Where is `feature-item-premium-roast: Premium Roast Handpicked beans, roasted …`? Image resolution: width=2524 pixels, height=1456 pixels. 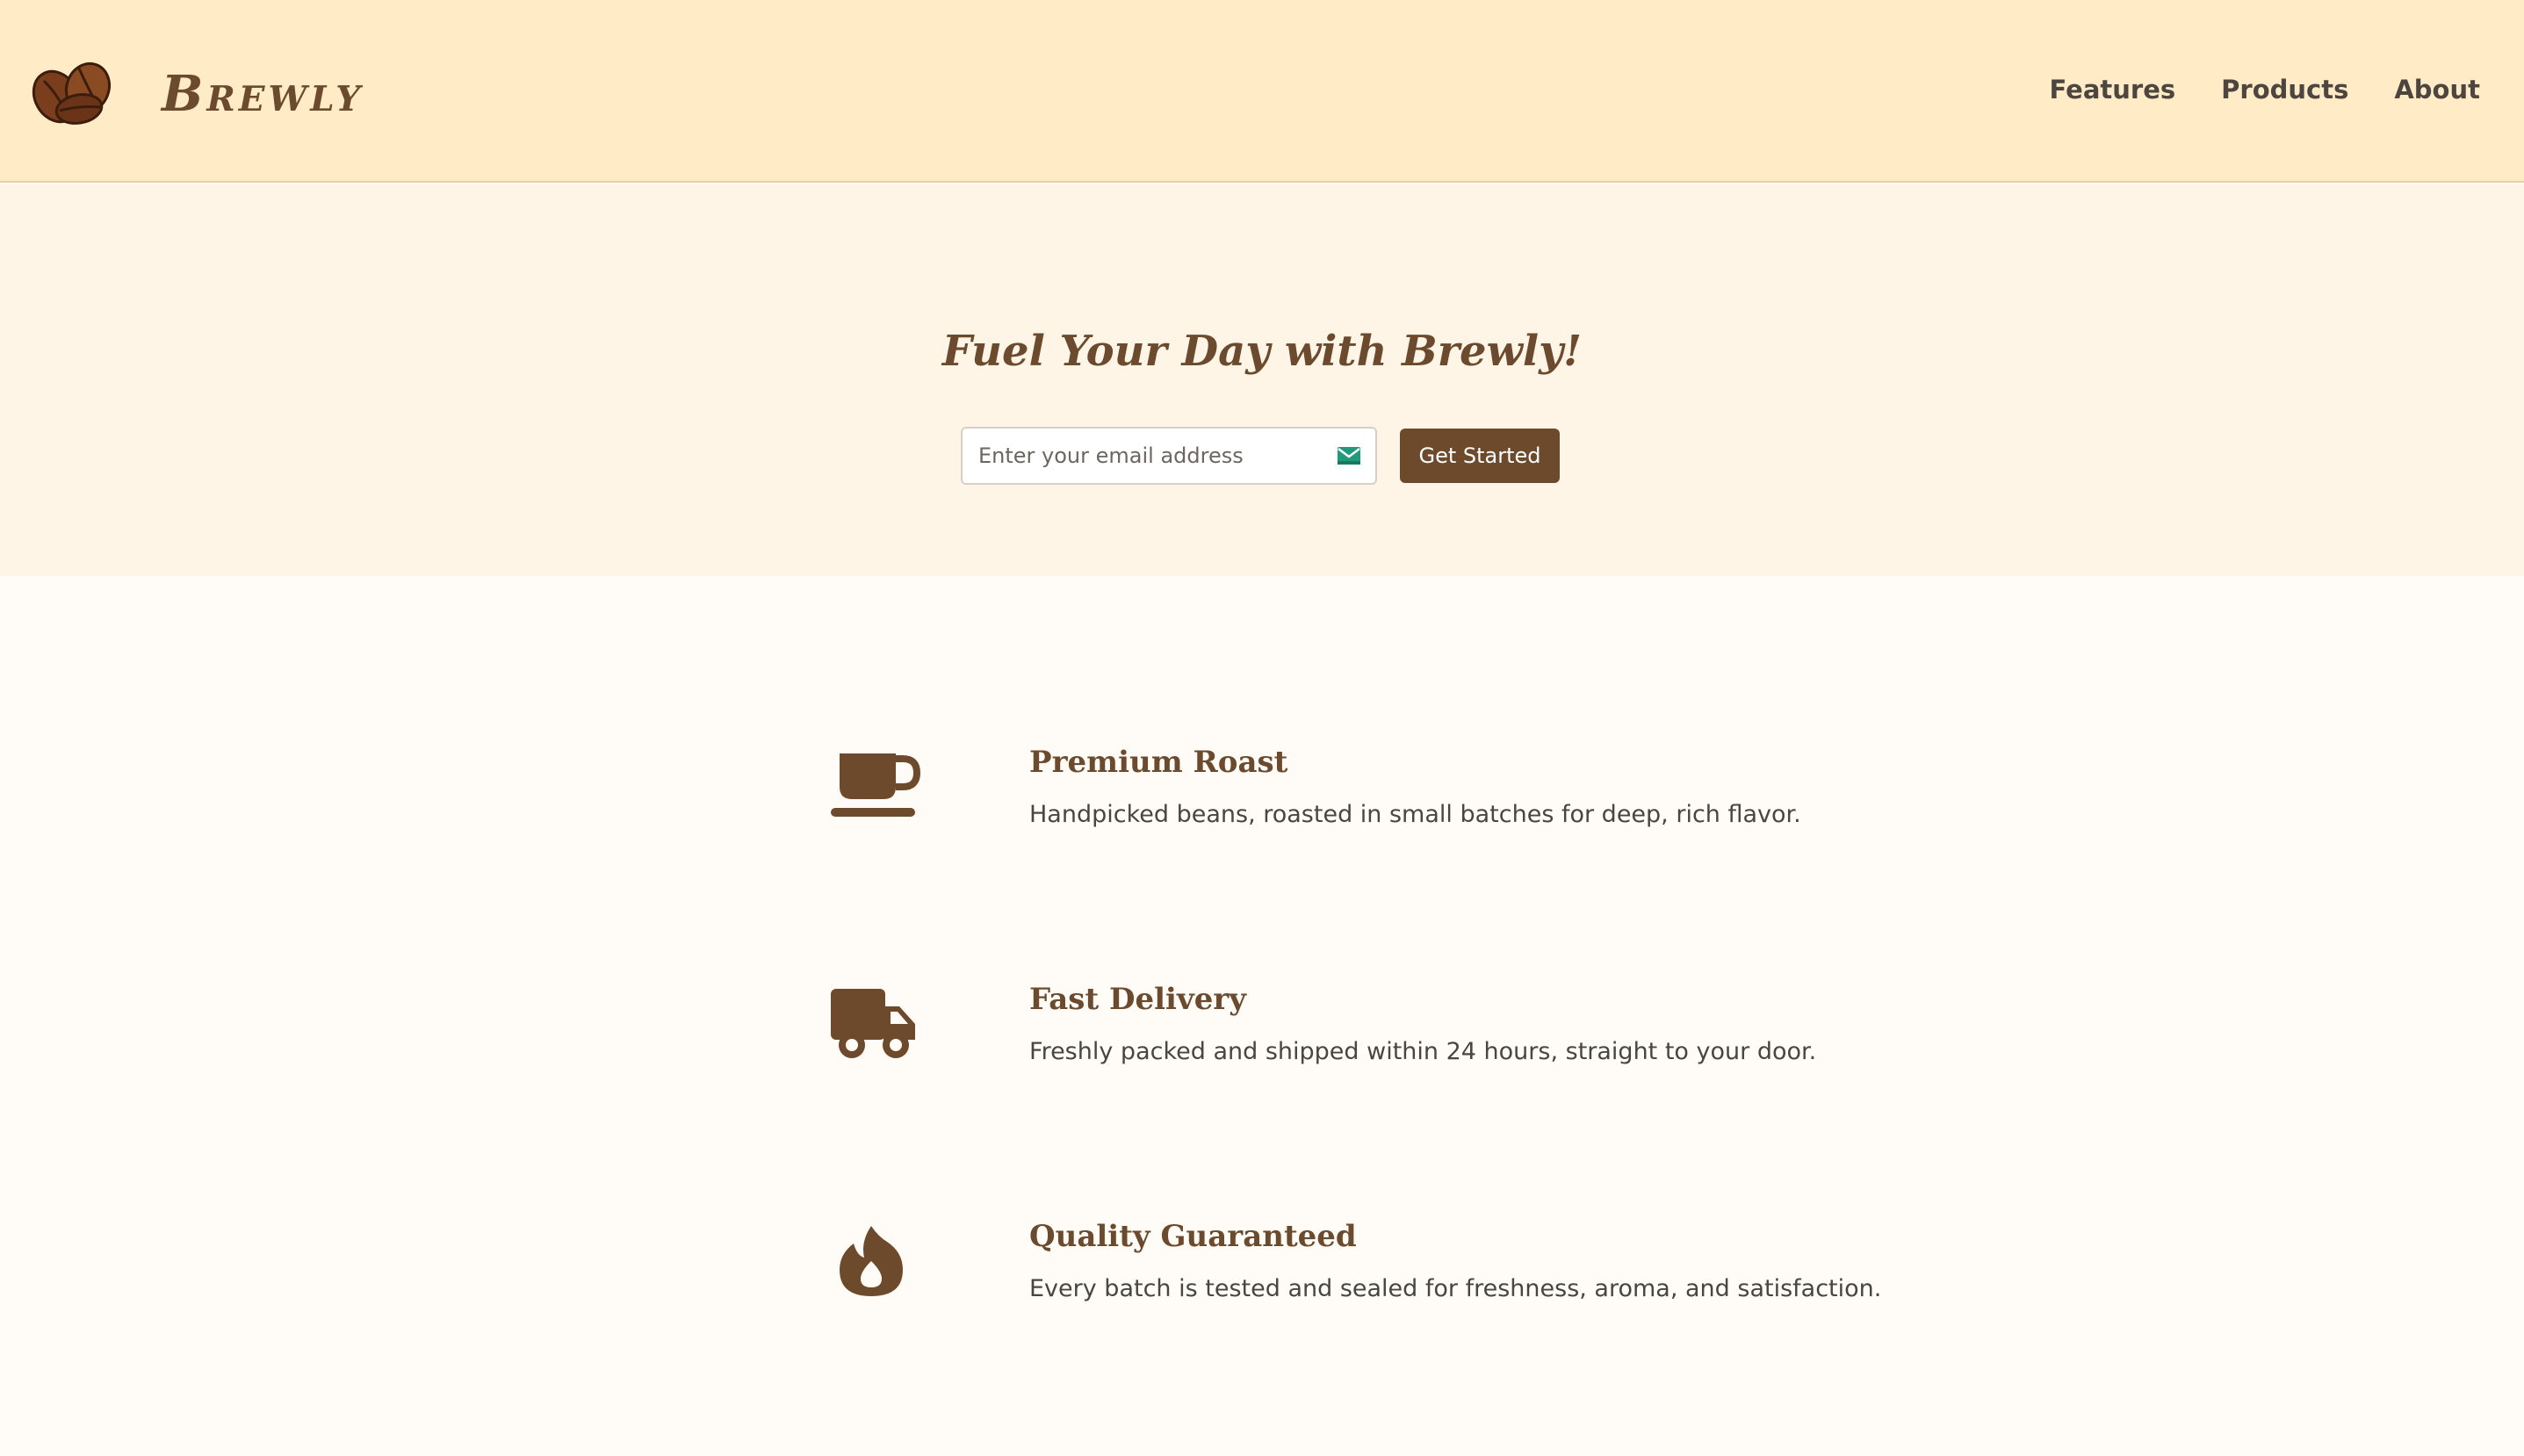 feature-item-premium-roast: Premium Roast Handpicked beans, roasted … is located at coordinates (1335, 800).